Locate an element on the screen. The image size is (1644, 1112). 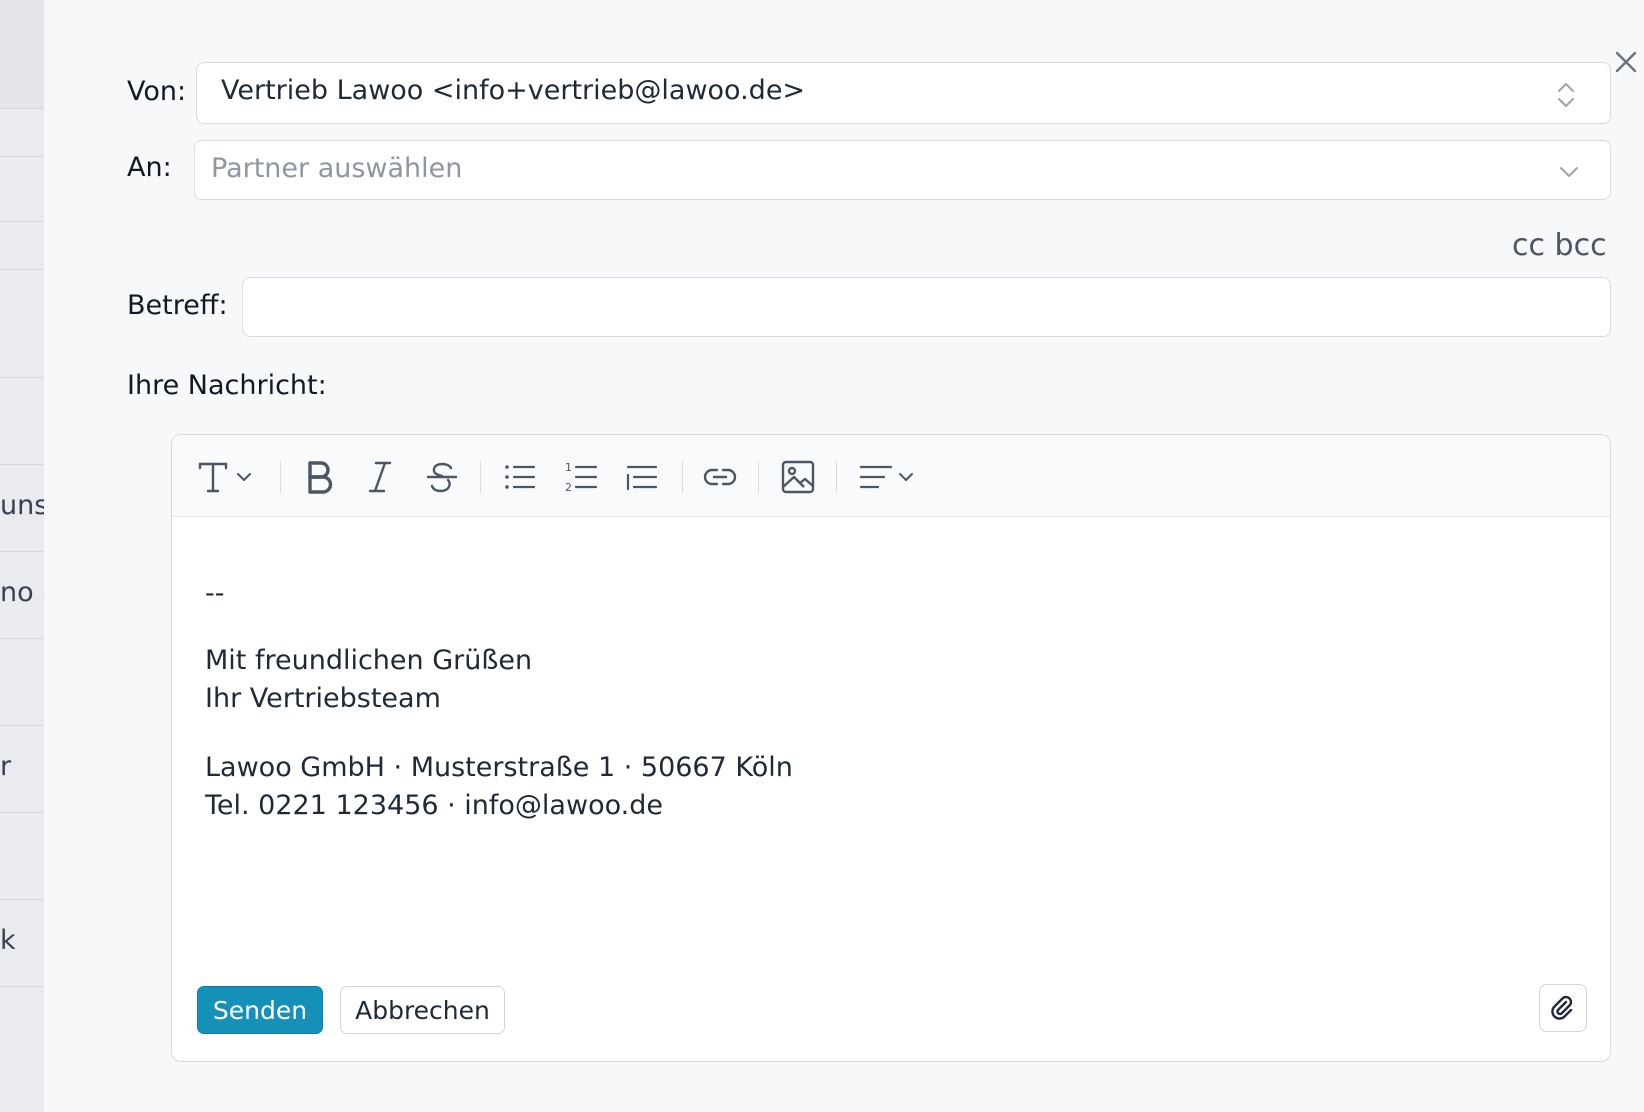
italic-button is located at coordinates (380, 477).